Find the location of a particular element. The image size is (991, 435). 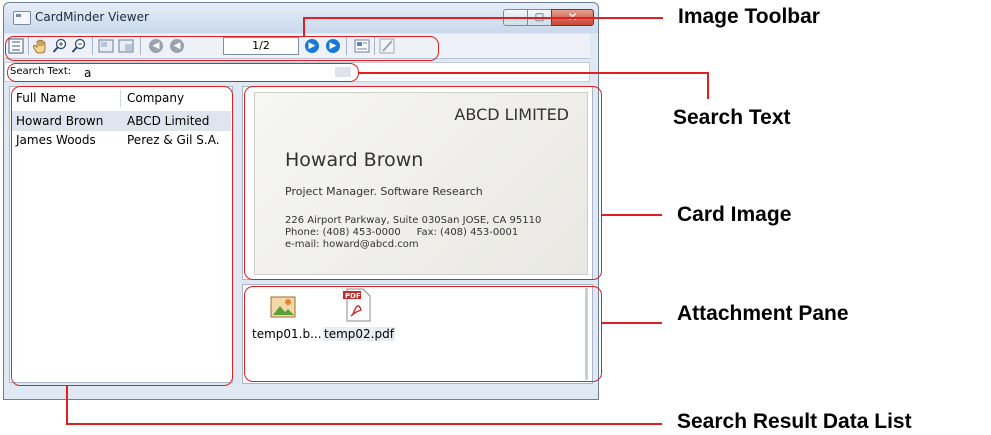

callout-card-image: Card Image is located at coordinates (734, 214).